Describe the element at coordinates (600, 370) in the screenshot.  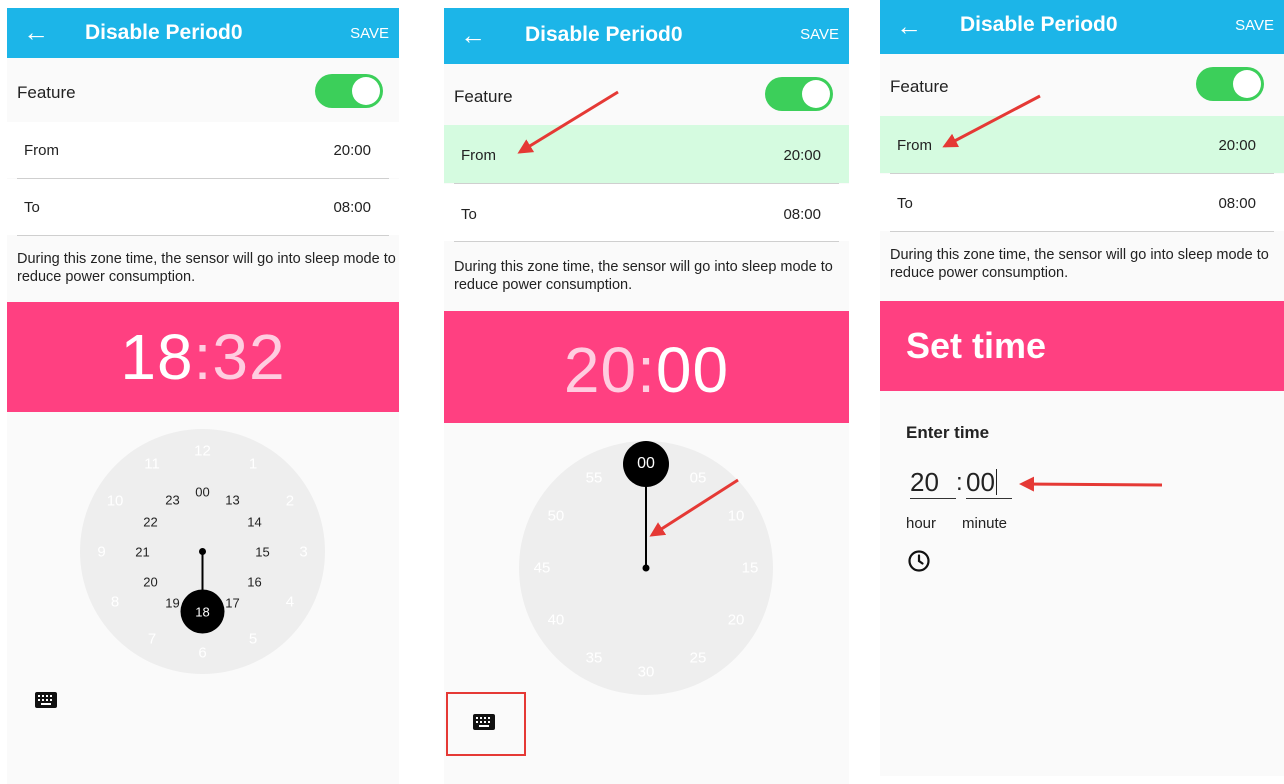
I see `hour-display: 20` at that location.